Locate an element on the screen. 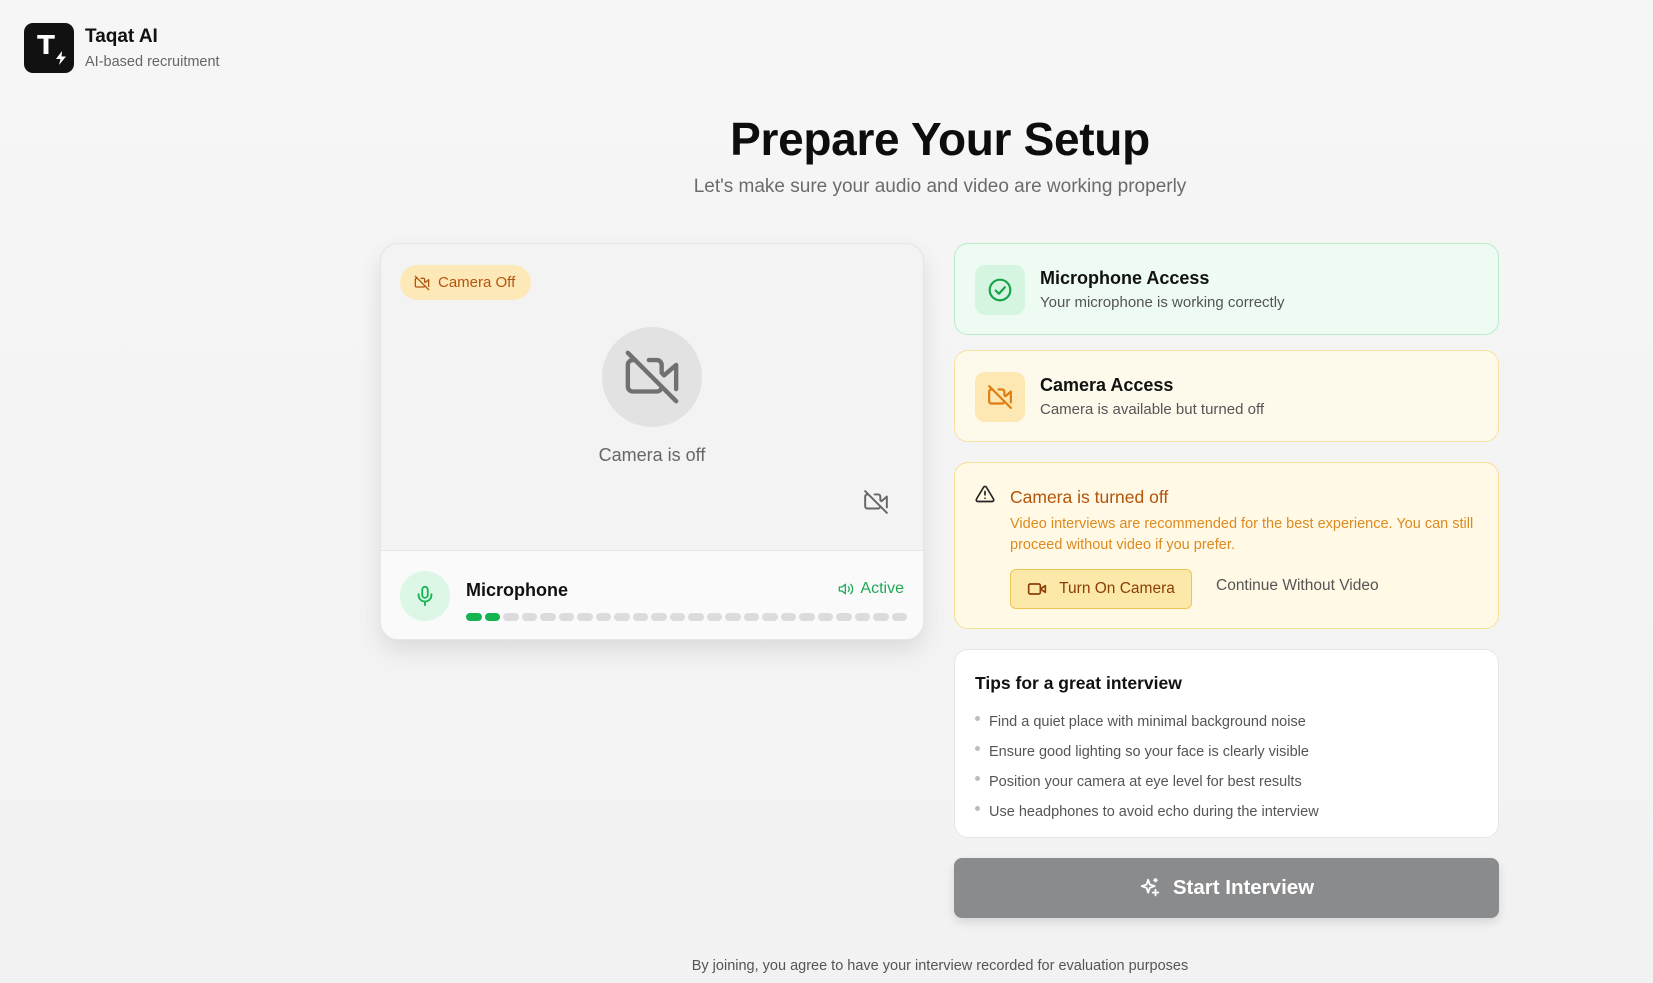 The image size is (1653, 983). video-preview: Camera Off Camera is off is located at coordinates (652, 397).